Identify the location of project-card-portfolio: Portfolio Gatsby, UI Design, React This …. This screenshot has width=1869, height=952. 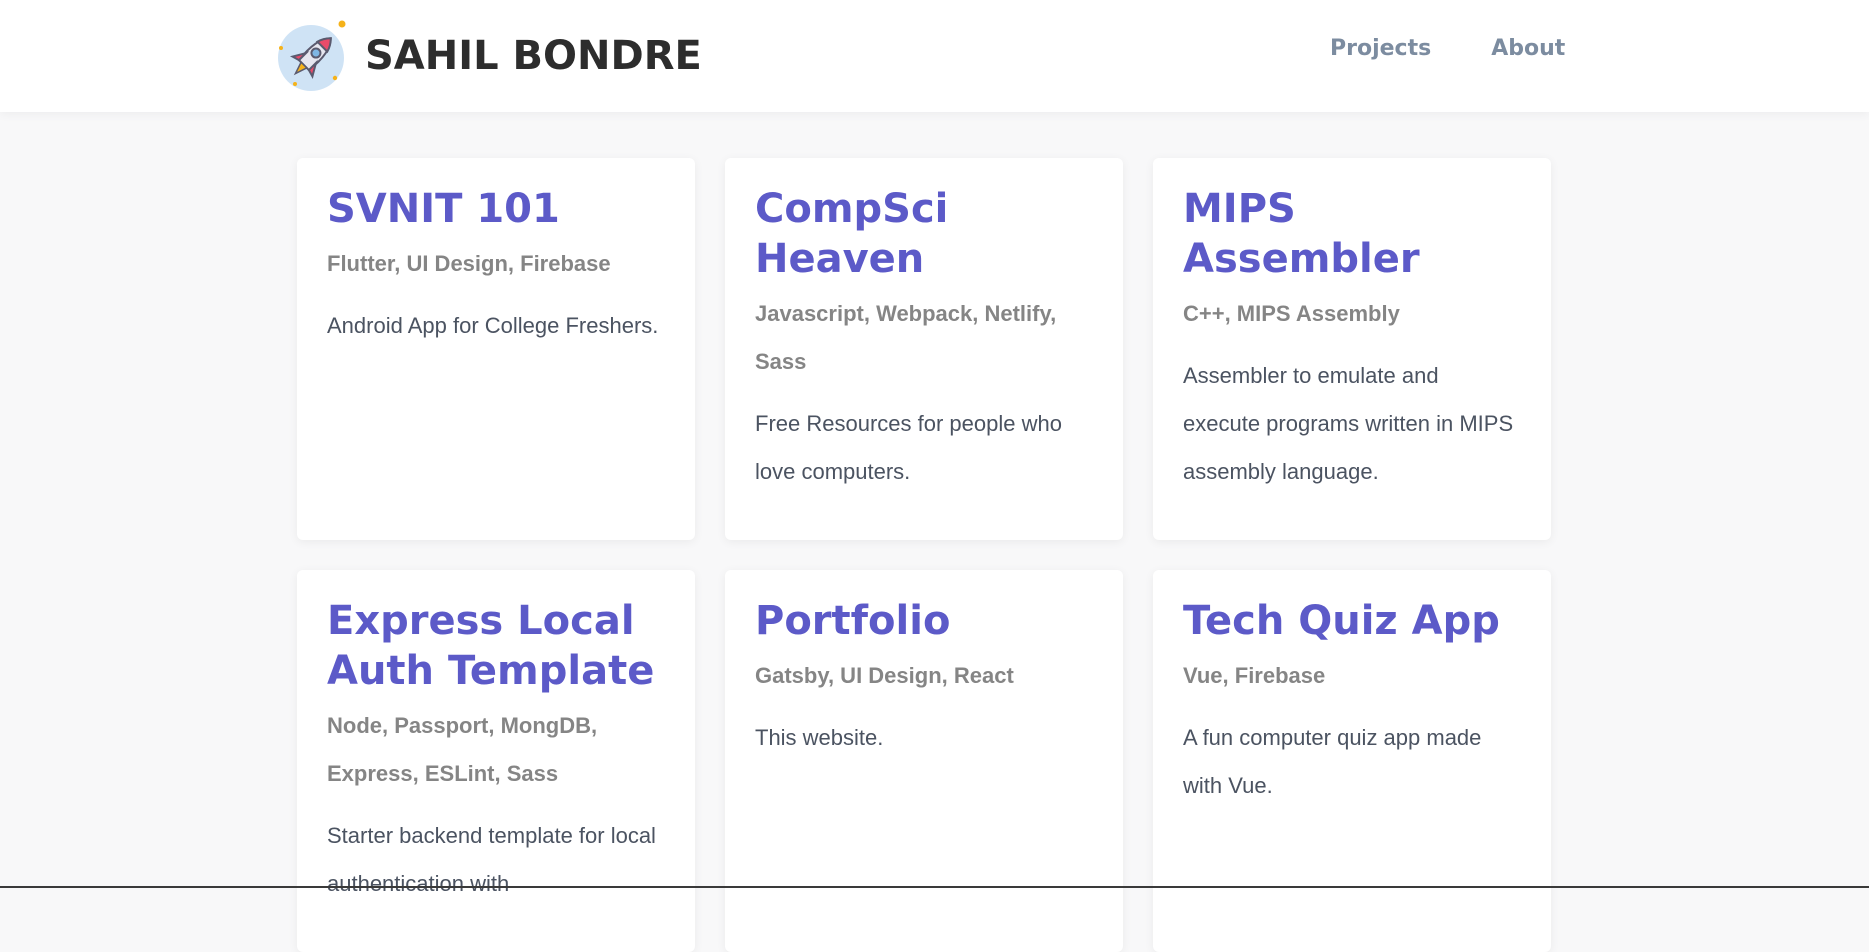
(924, 761).